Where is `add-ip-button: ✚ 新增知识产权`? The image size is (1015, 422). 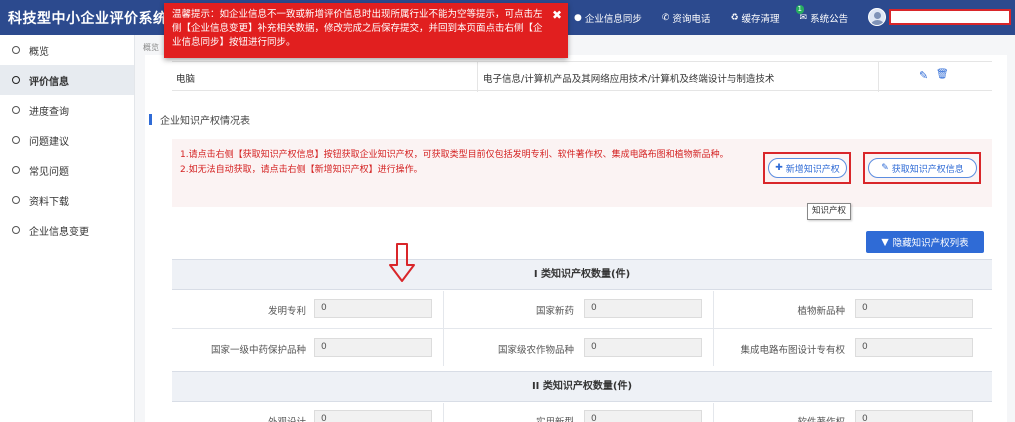 add-ip-button: ✚ 新增知识产权 is located at coordinates (807, 168).